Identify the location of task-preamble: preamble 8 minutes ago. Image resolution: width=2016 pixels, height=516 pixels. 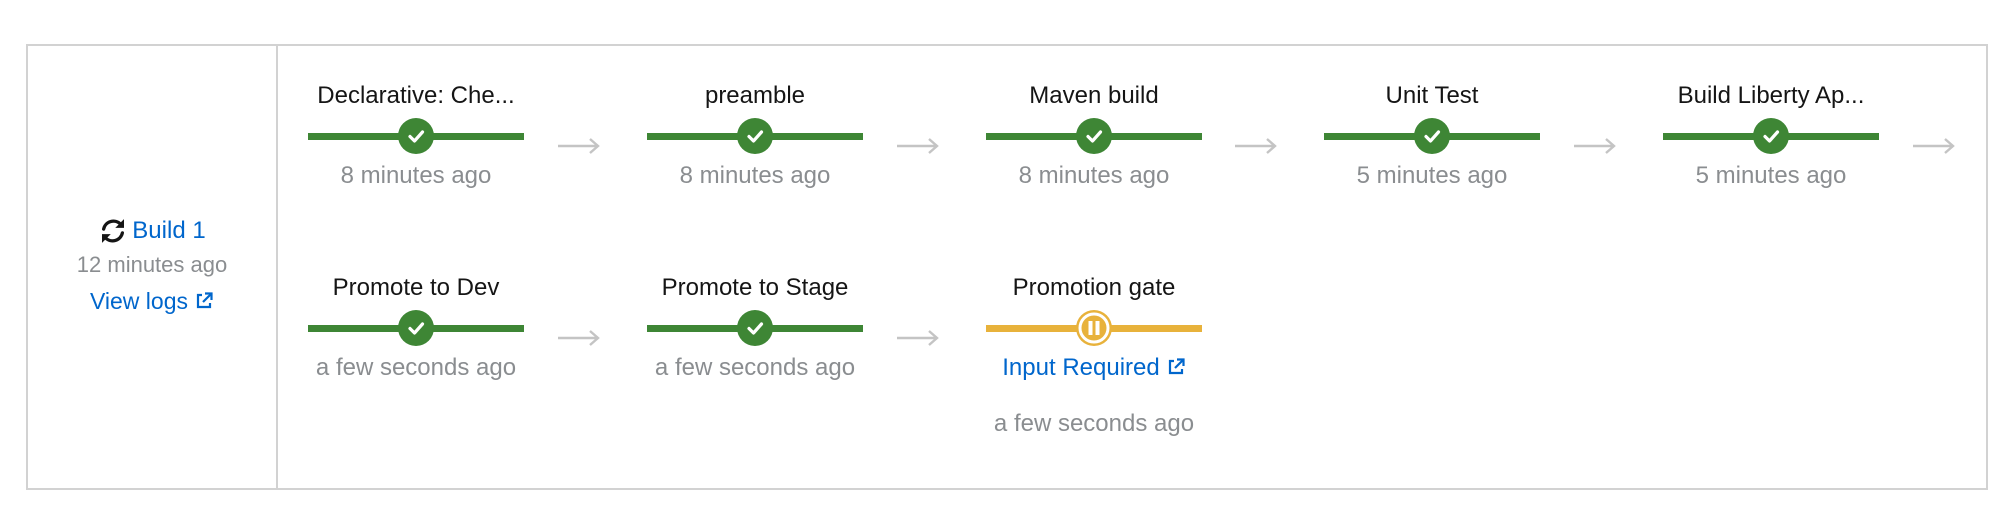
(755, 135).